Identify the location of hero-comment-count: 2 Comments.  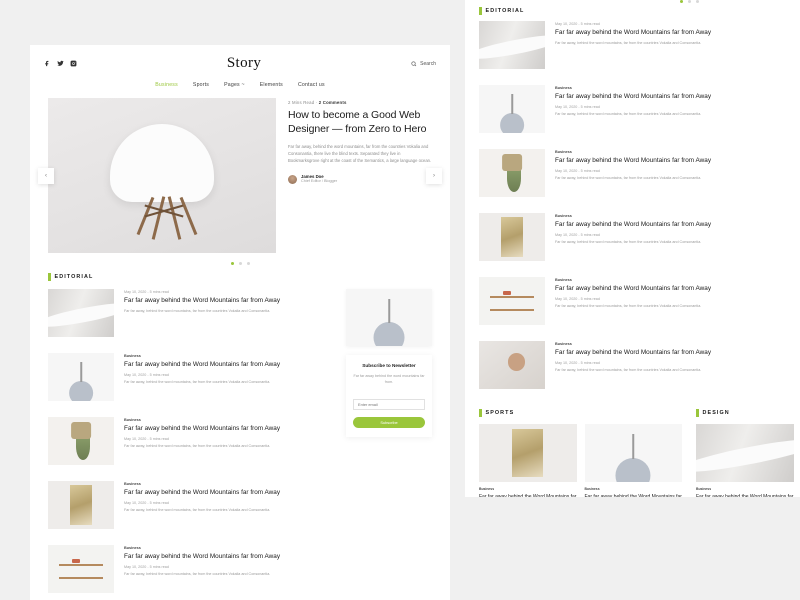
(332, 102).